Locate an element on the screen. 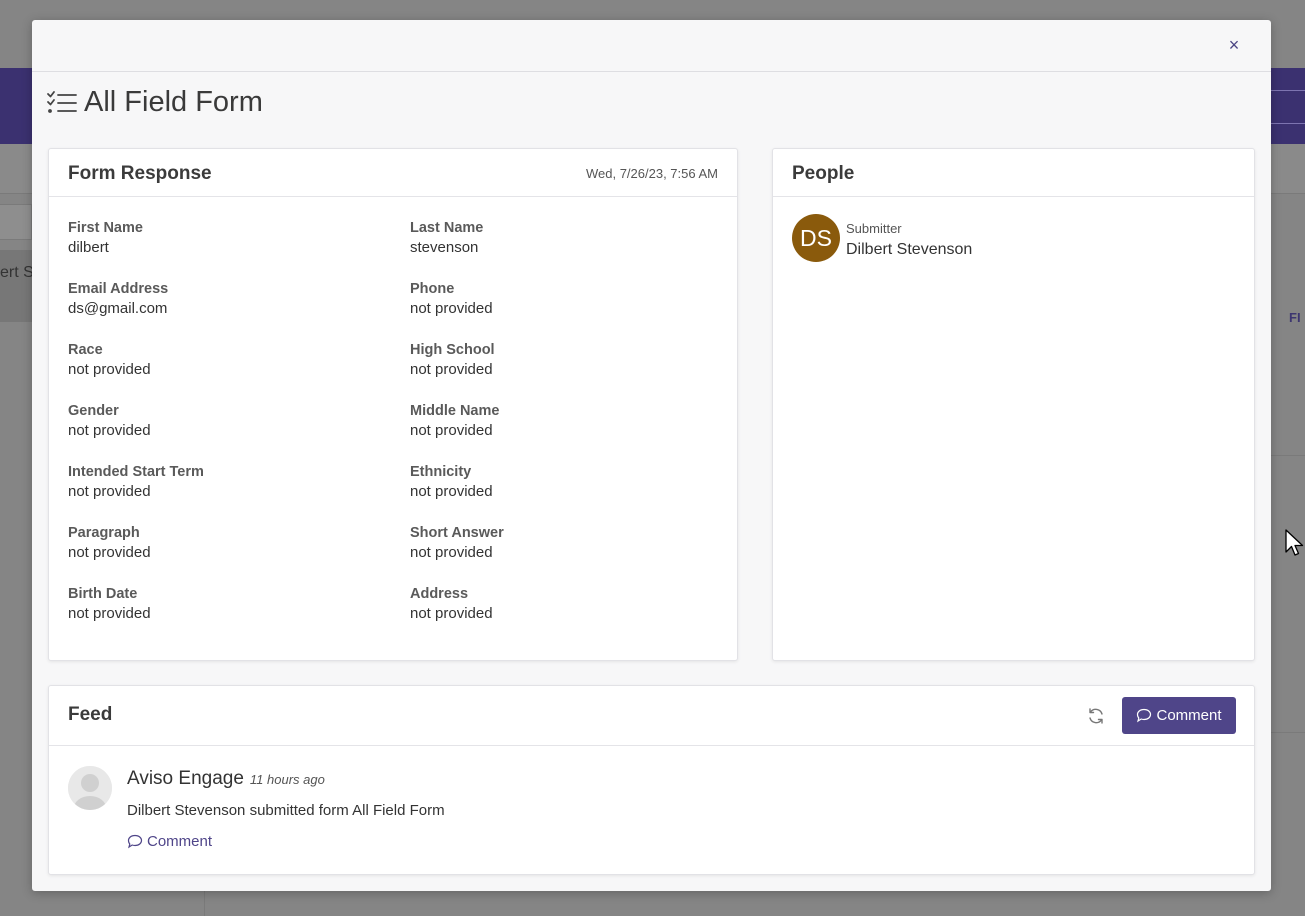 The width and height of the screenshot is (1305, 916). people-header: People is located at coordinates (1013, 173).